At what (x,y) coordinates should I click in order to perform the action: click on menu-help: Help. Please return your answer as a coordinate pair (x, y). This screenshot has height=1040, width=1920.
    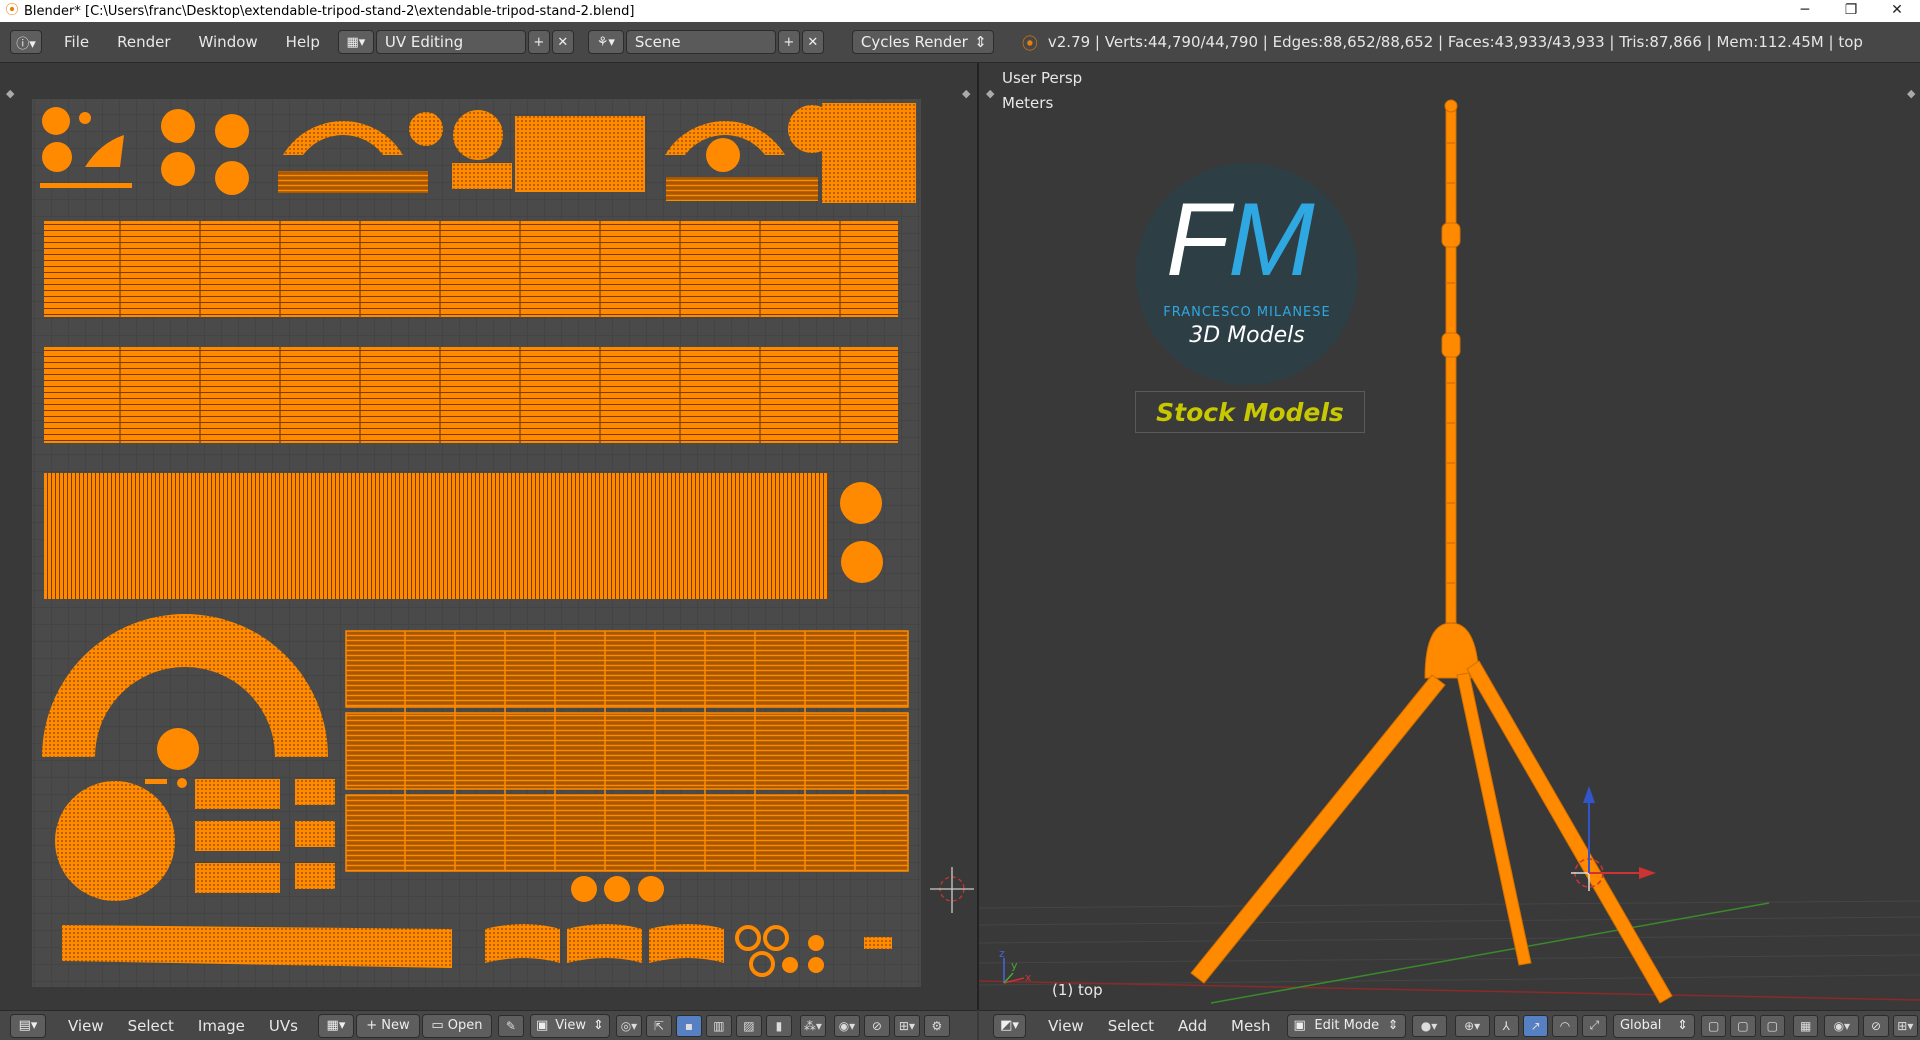
    Looking at the image, I should click on (303, 42).